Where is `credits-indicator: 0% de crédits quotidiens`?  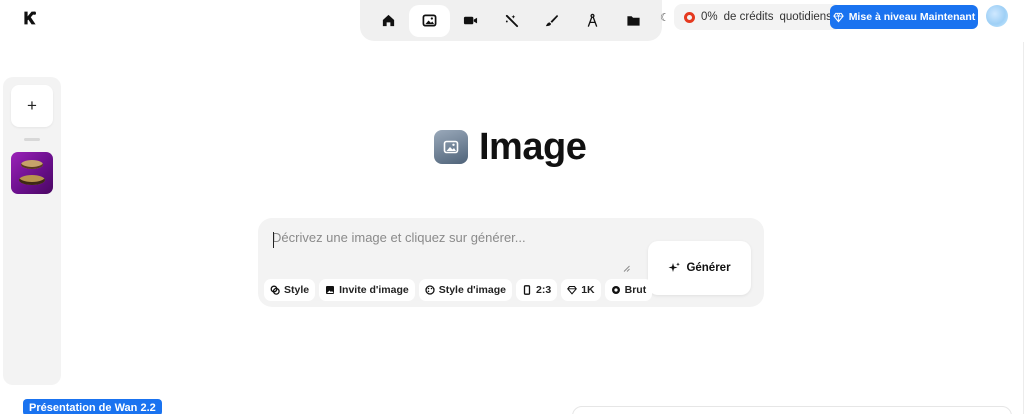
credits-indicator: 0% de crédits quotidiens is located at coordinates (758, 17).